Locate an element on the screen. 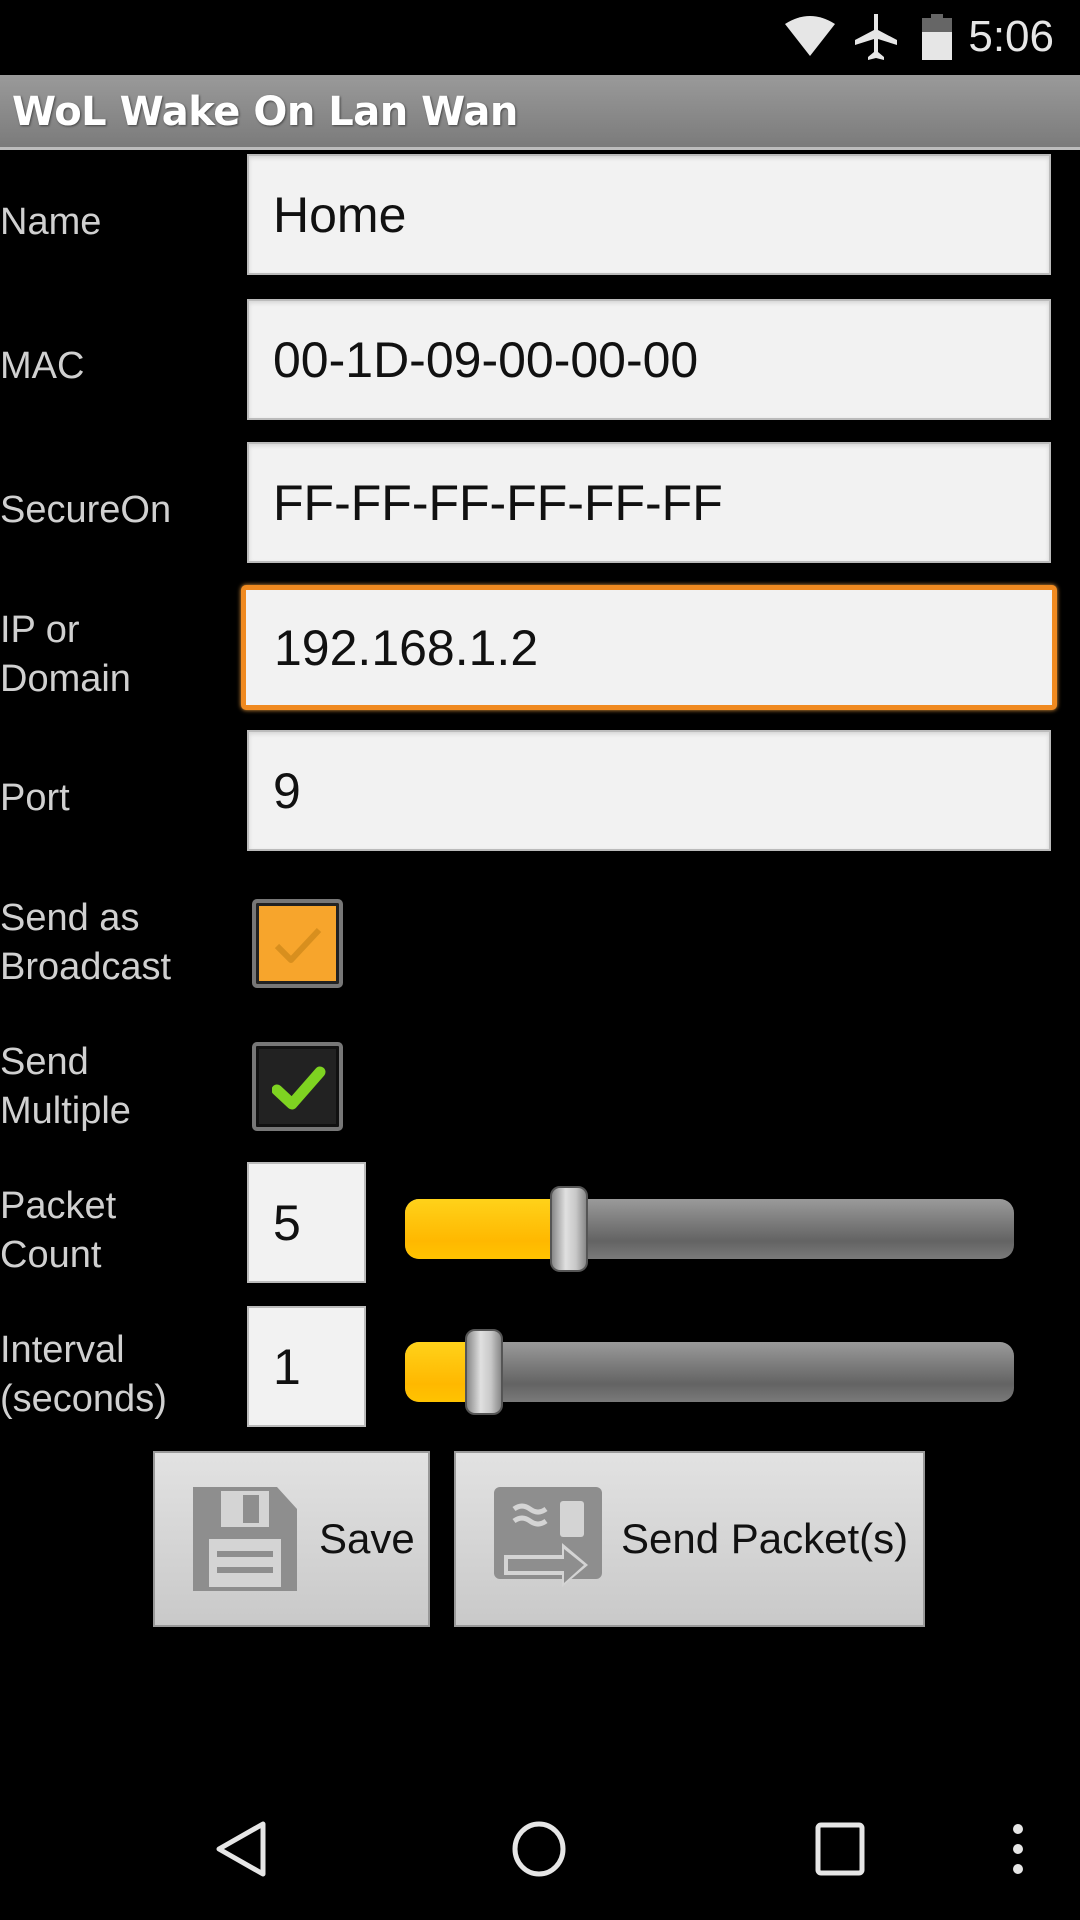 The image size is (1080, 1920). interval-input is located at coordinates (306, 1366).